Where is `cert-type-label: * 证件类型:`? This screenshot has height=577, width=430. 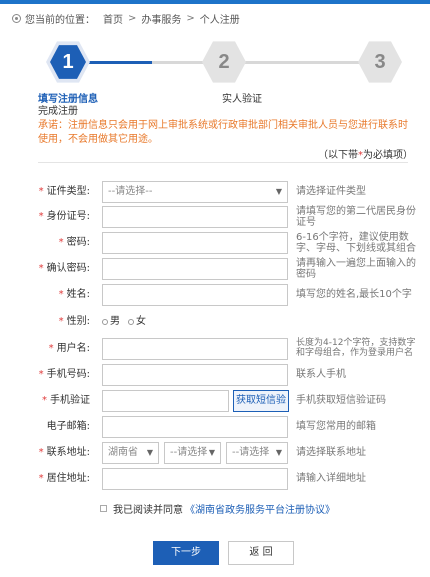
cert-type-label: * 证件类型: is located at coordinates (64, 191).